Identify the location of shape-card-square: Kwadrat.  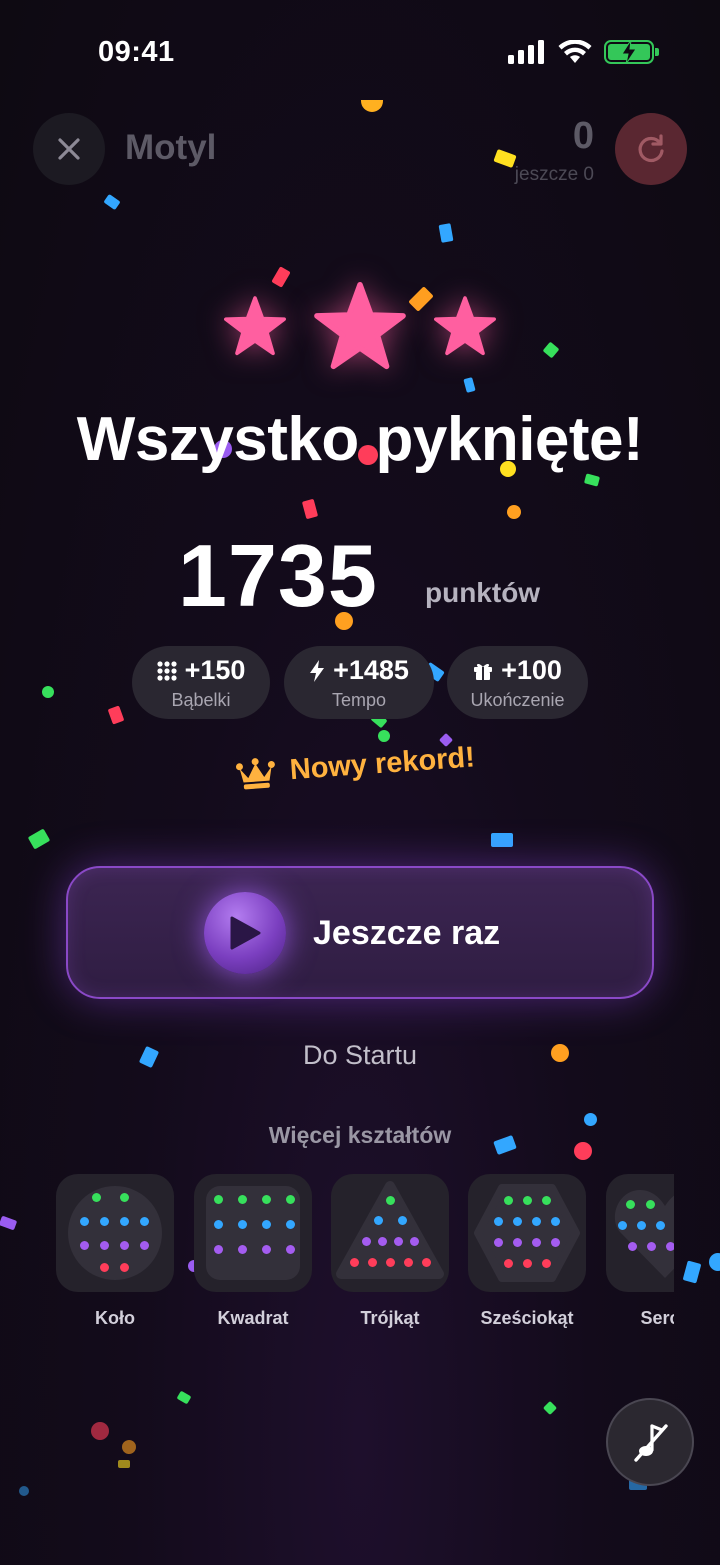
(253, 1251).